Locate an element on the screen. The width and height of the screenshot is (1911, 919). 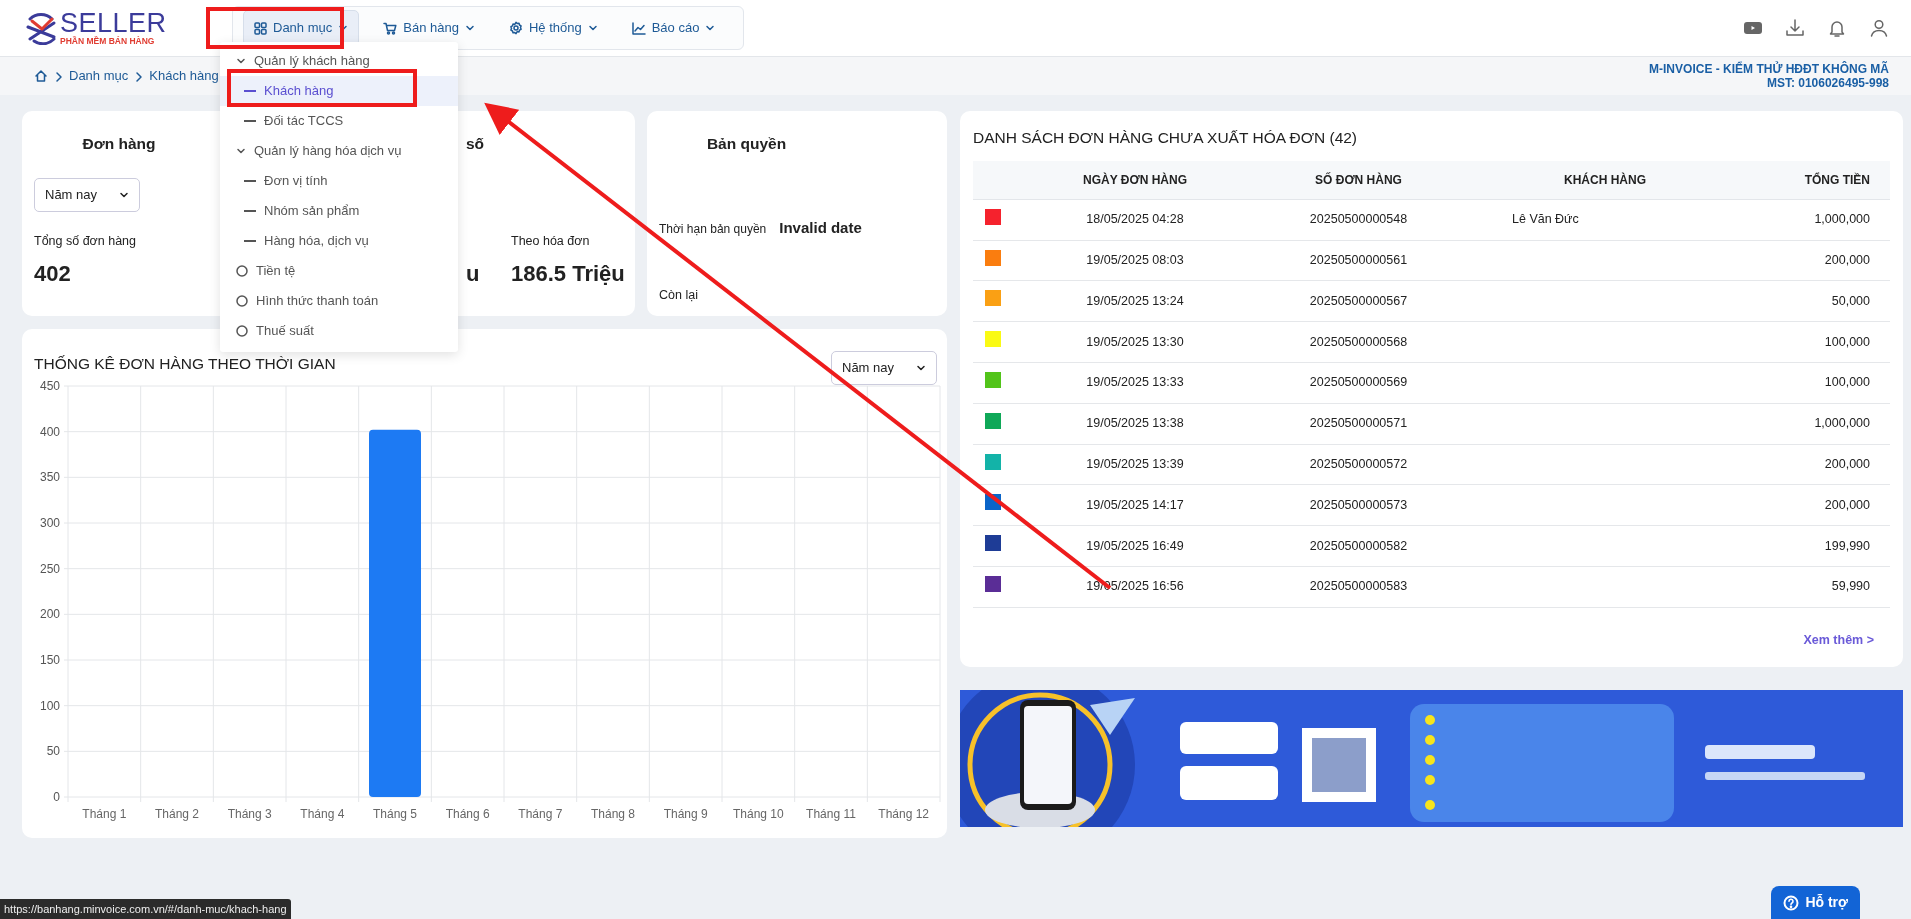
menu-item: Hình thức thanh toán is located at coordinates (339, 301).